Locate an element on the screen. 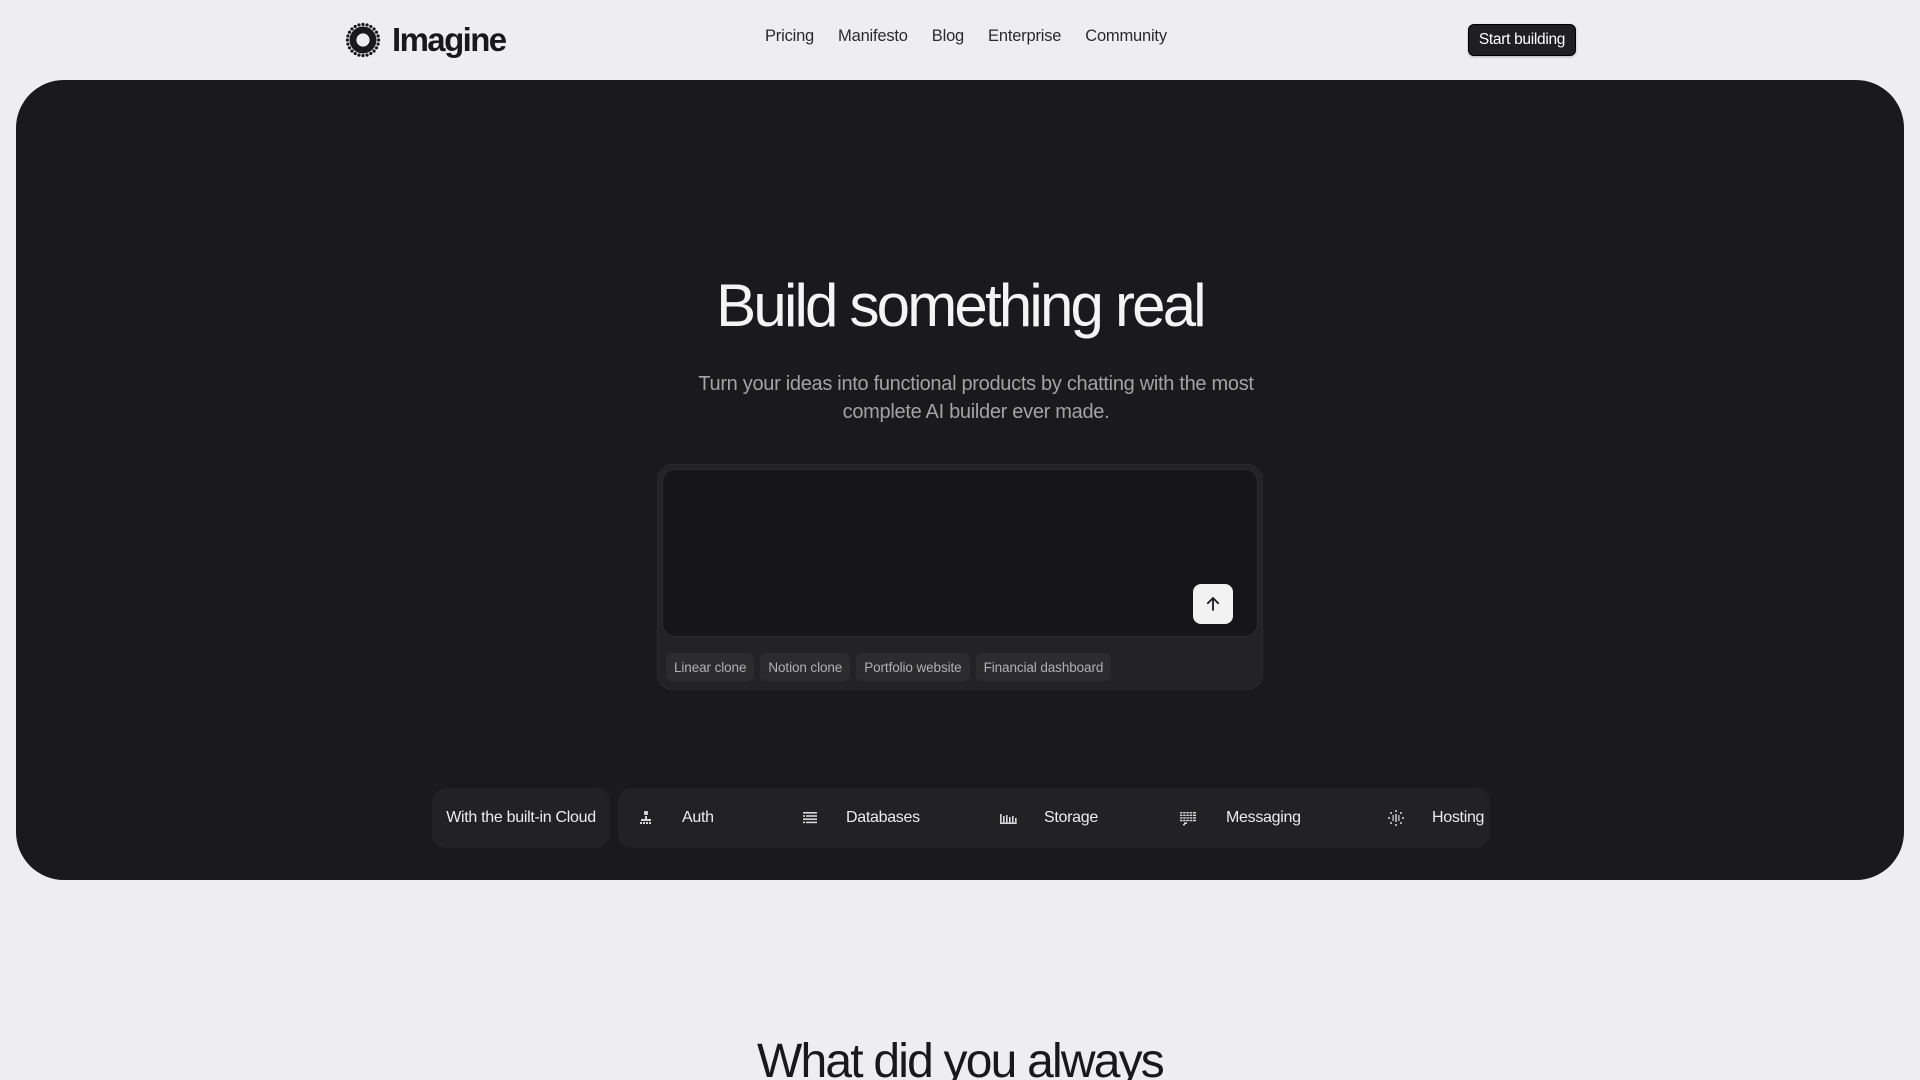 The image size is (1920, 1080). feature-auth: Auth is located at coordinates (703, 818).